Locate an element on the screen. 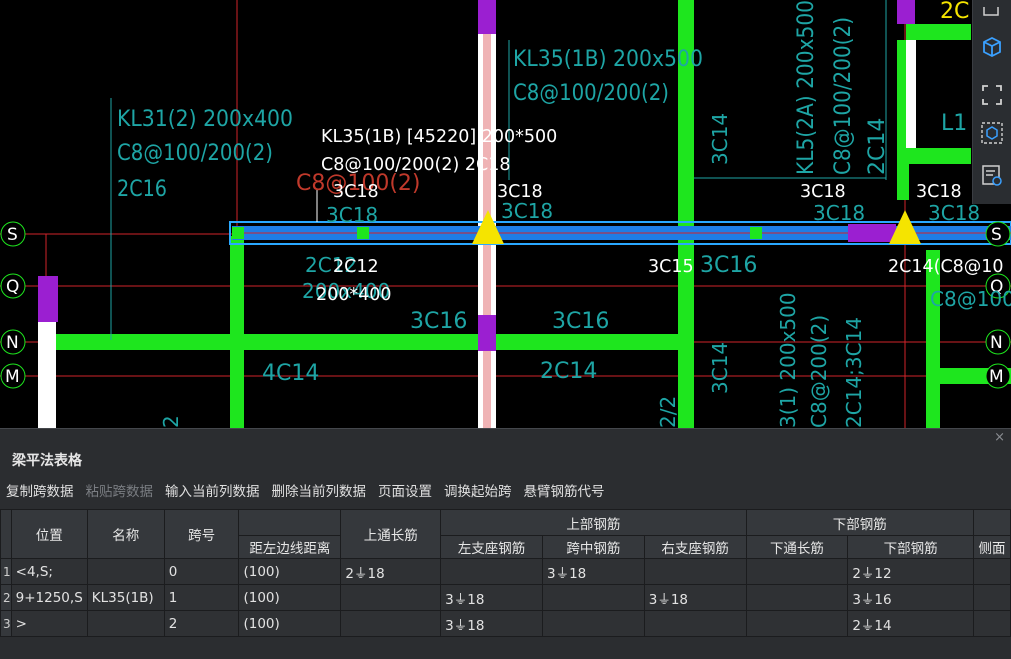  kl5-vstirrup: C8@100/200(2) is located at coordinates (843, 96).